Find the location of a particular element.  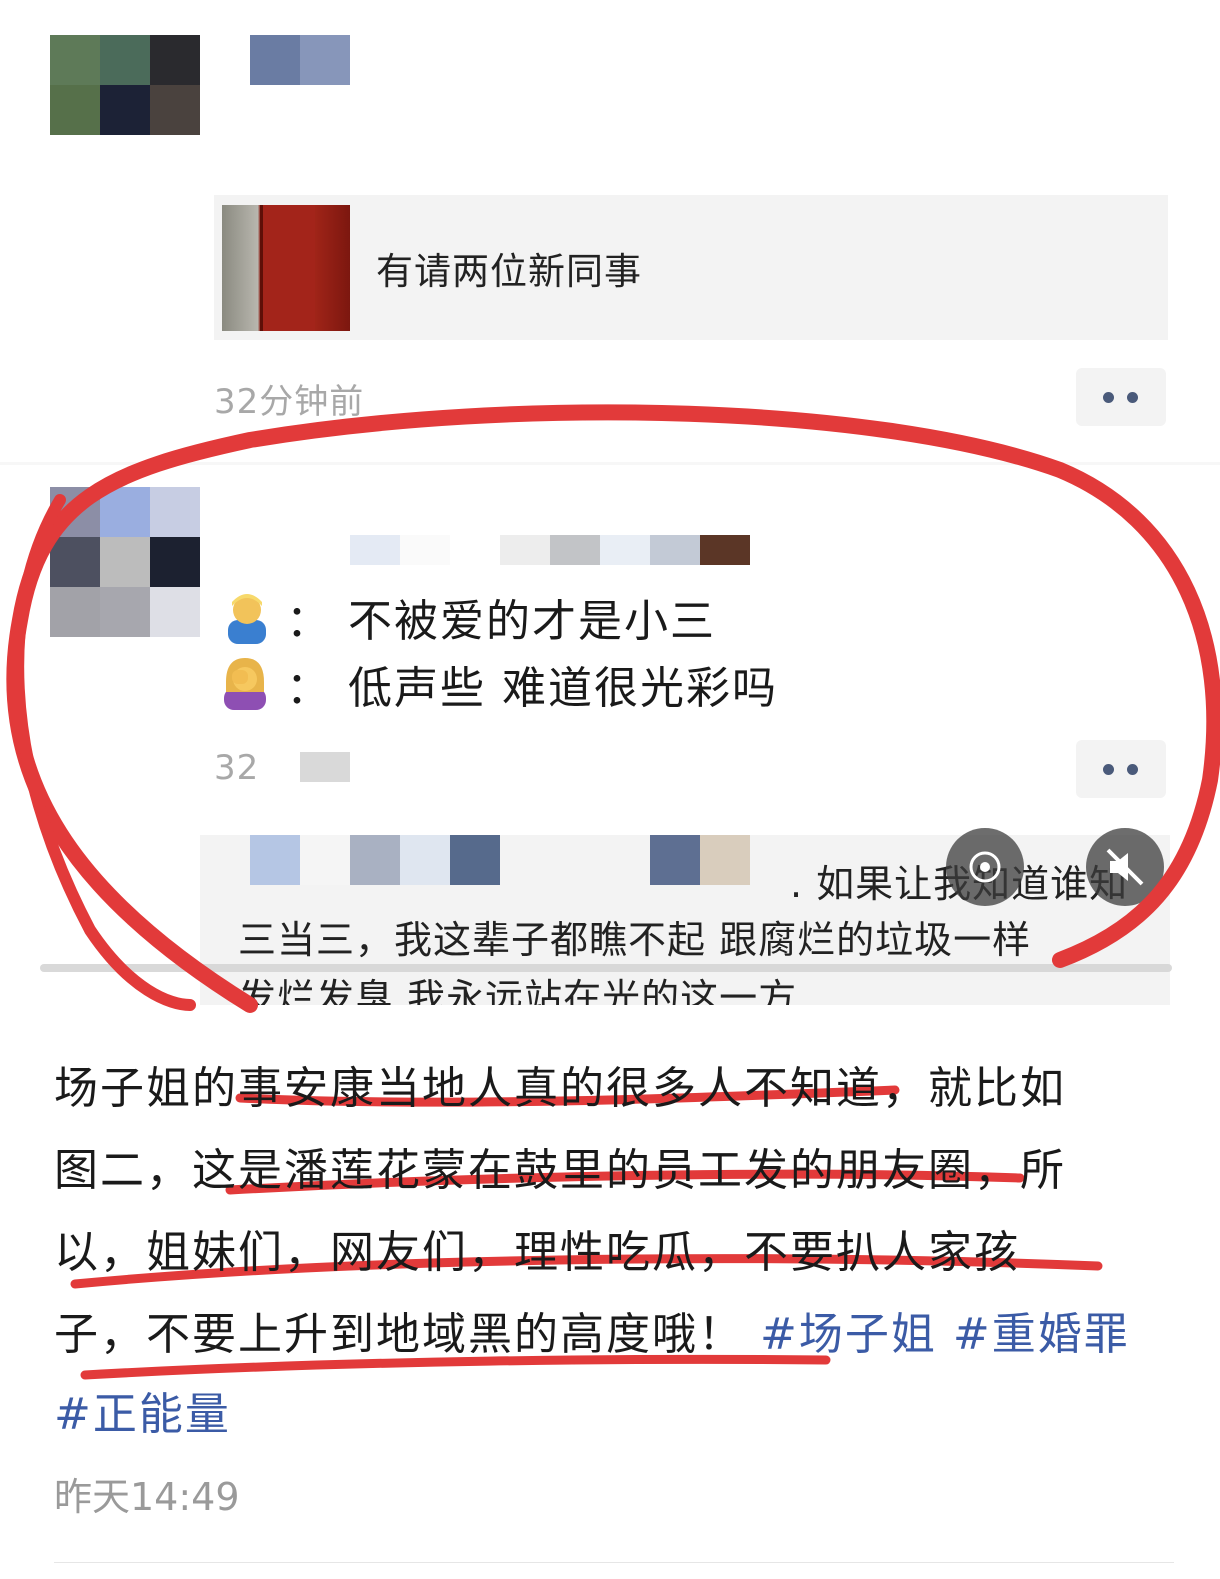

hashtag-link: #重婚罪 is located at coordinates (1041, 1334).